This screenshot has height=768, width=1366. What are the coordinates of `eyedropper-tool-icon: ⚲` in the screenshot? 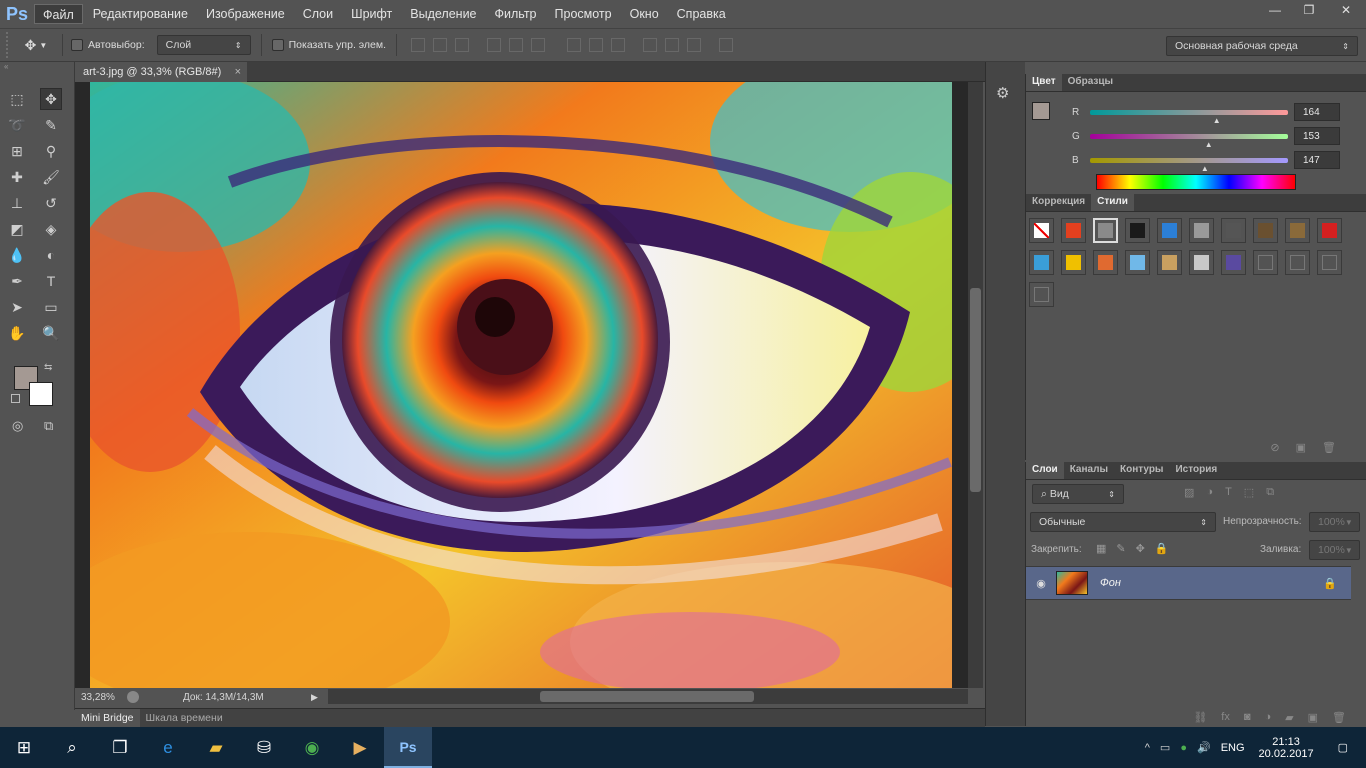 It's located at (51, 151).